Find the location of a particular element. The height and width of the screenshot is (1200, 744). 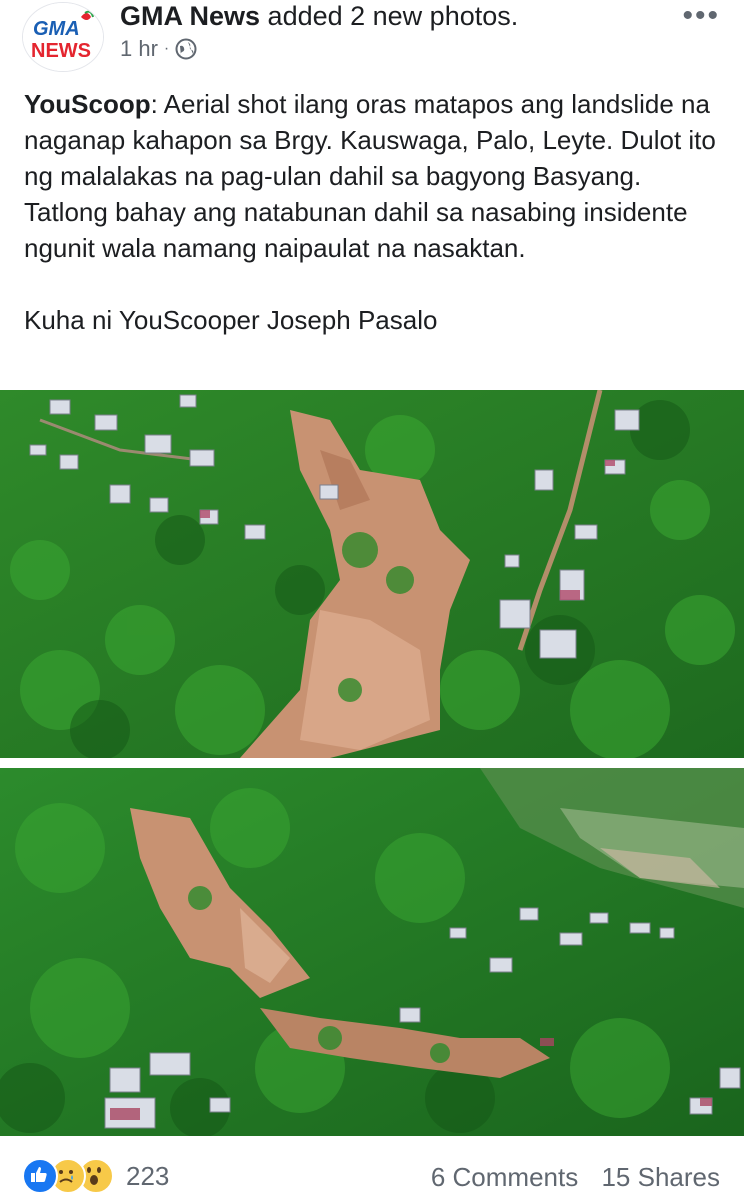

engagement-stats: 6 Comments 15 Shares is located at coordinates (567, 1177).